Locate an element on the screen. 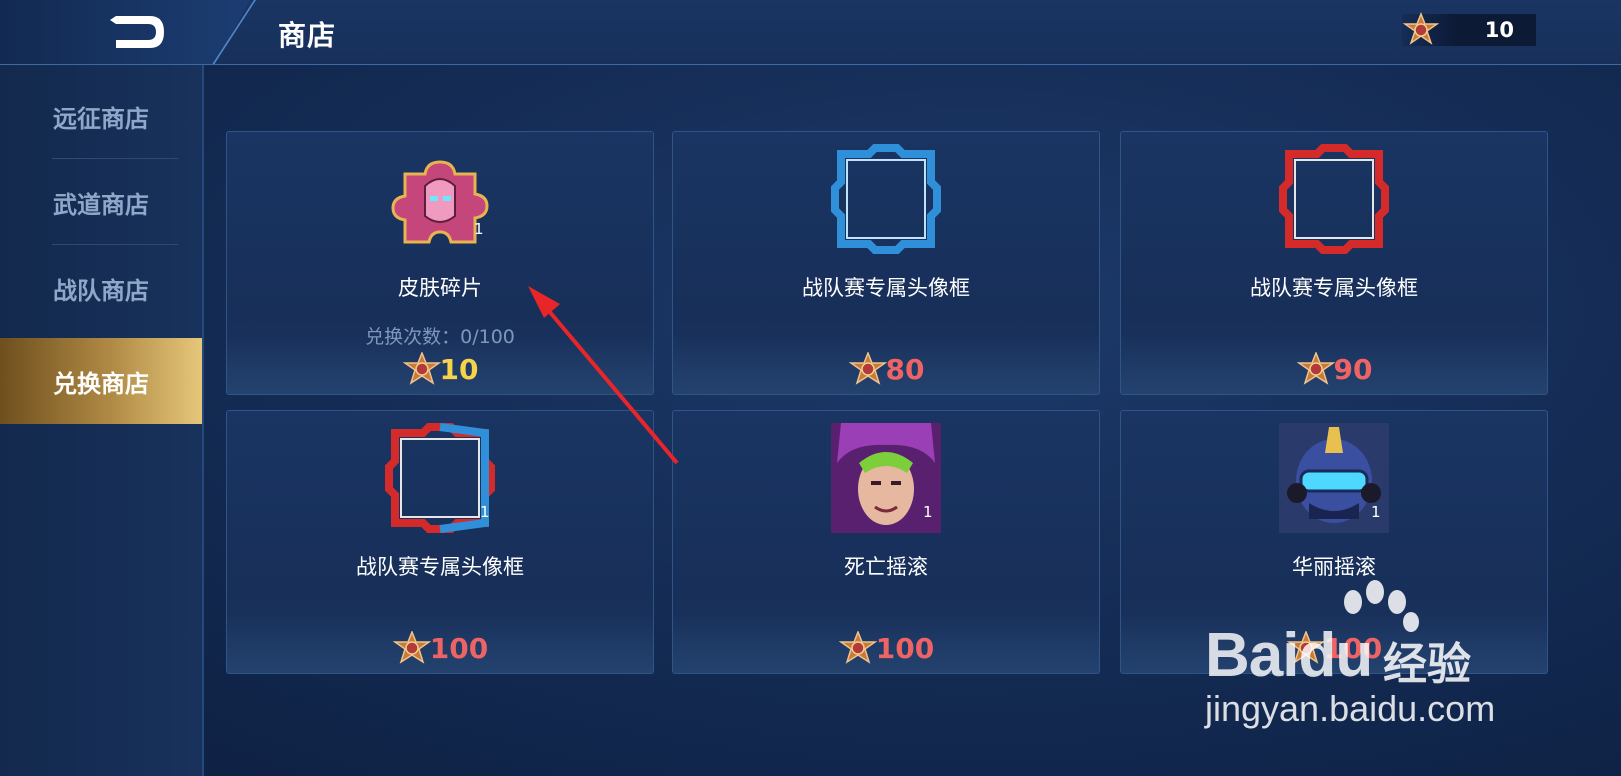 This screenshot has height=776, width=1621. watermark-url: jingyan.baidu.com is located at coordinates (1350, 708).